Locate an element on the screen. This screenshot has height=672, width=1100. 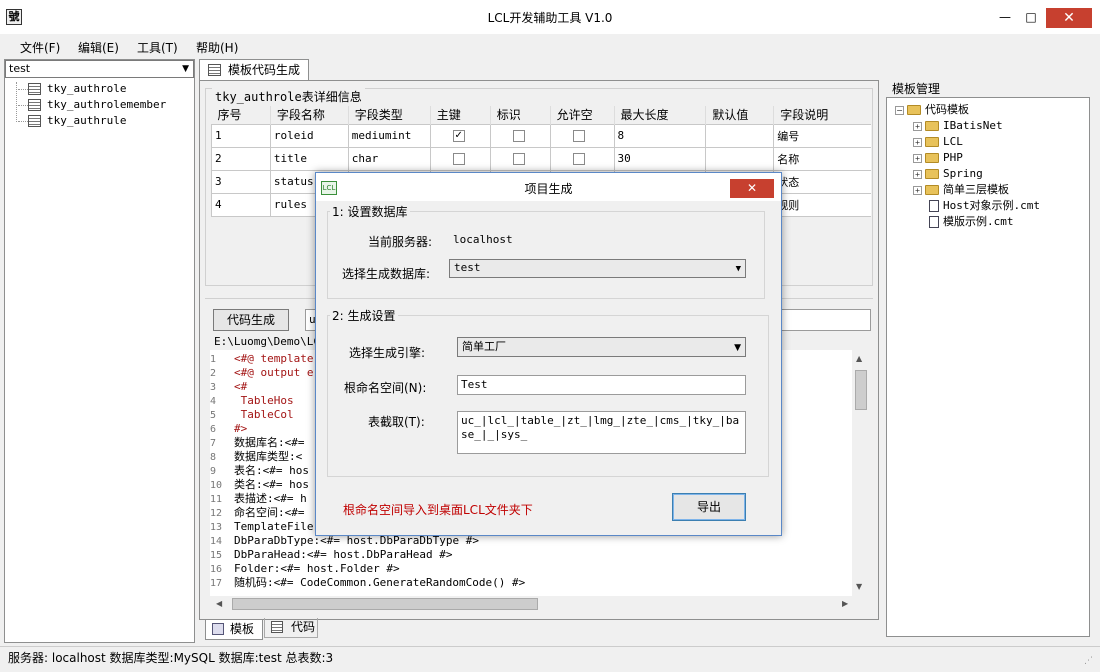
col-header: 序号 is located at coordinates (241, 115).